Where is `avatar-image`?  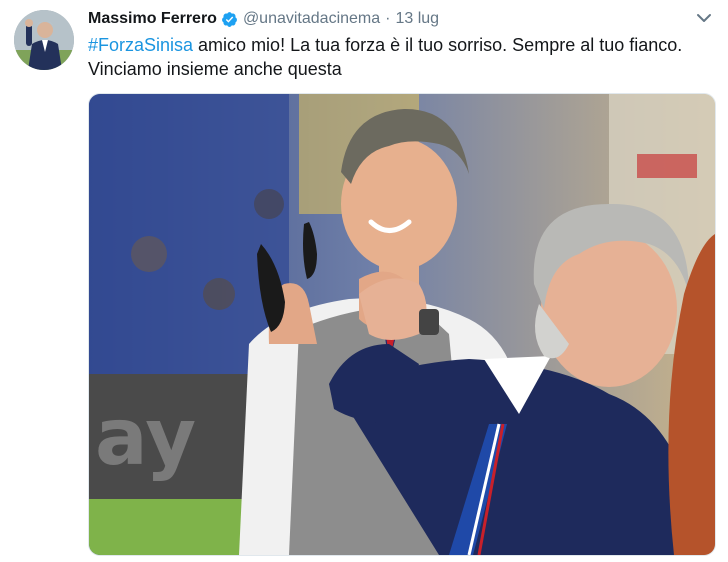 avatar-image is located at coordinates (44, 40).